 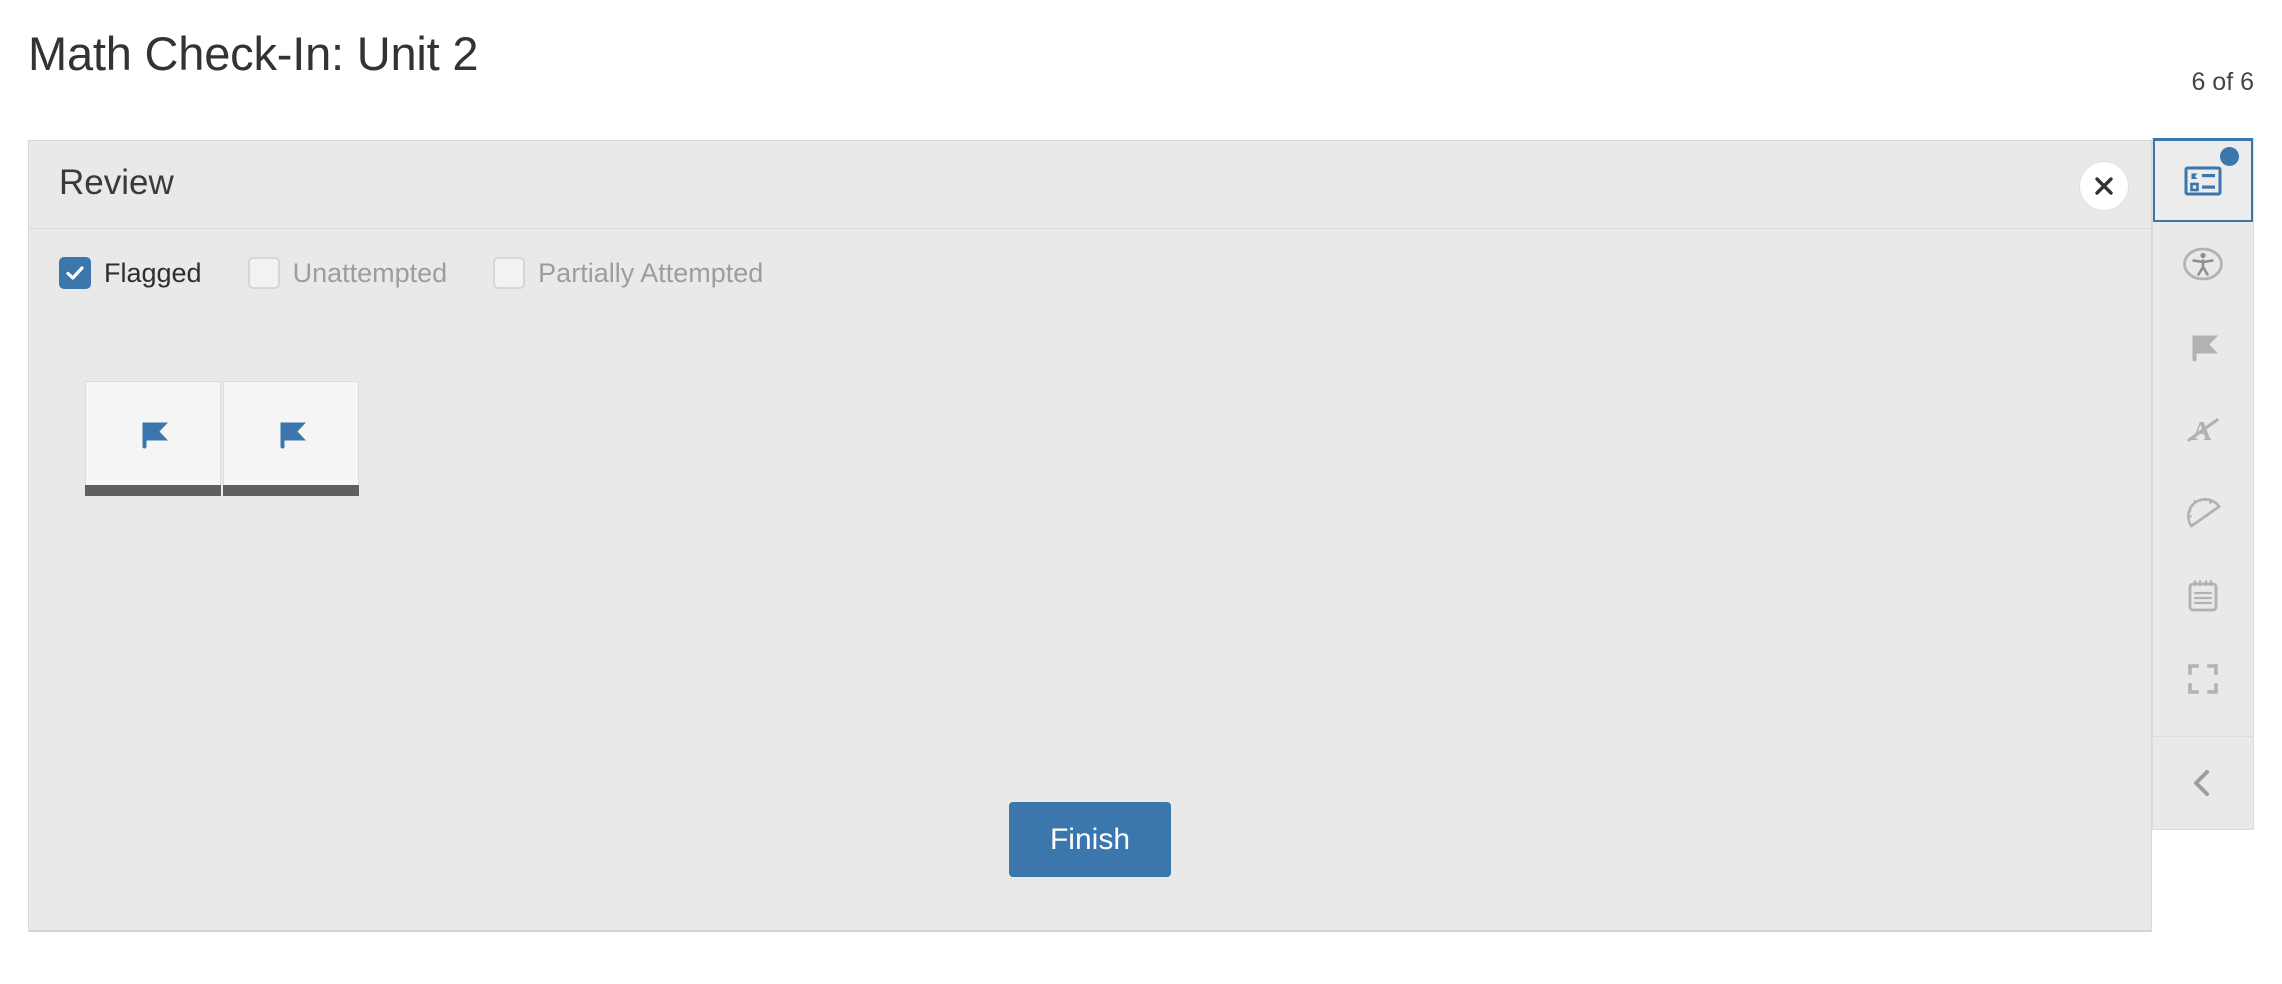 What do you see at coordinates (509, 273) in the screenshot?
I see `checkbox-partially-attempted` at bounding box center [509, 273].